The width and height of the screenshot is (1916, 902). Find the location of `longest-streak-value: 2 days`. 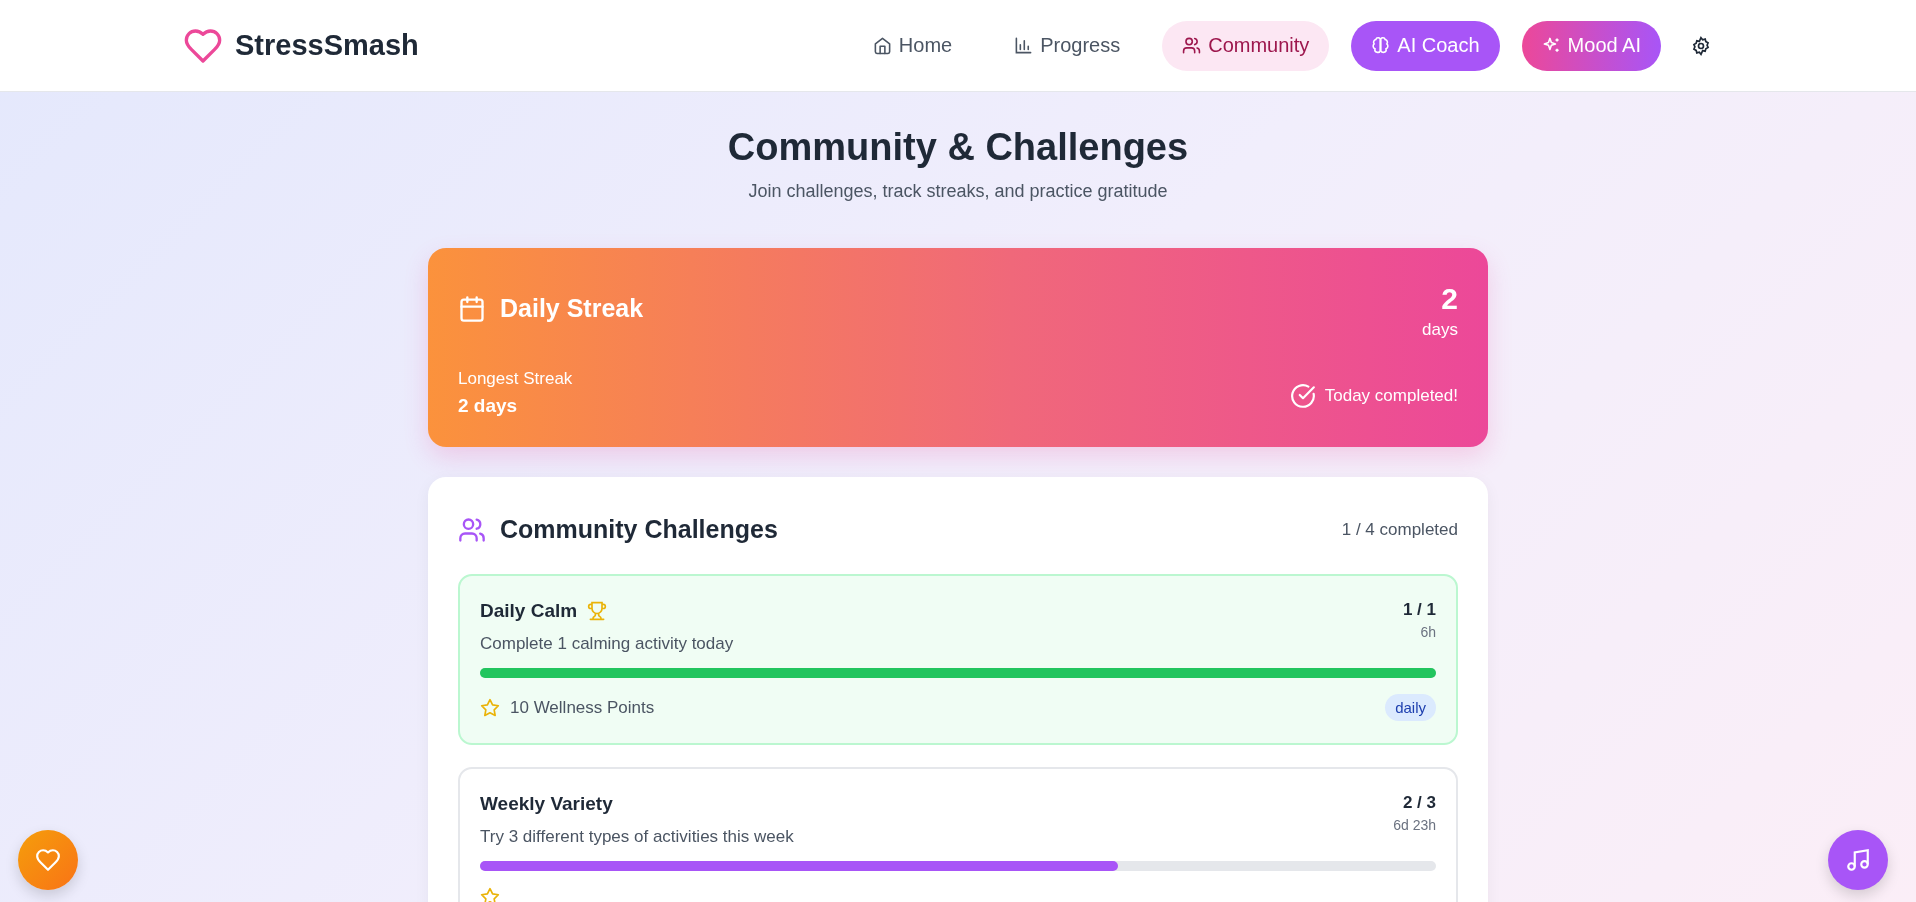

longest-streak-value: 2 days is located at coordinates (488, 406).